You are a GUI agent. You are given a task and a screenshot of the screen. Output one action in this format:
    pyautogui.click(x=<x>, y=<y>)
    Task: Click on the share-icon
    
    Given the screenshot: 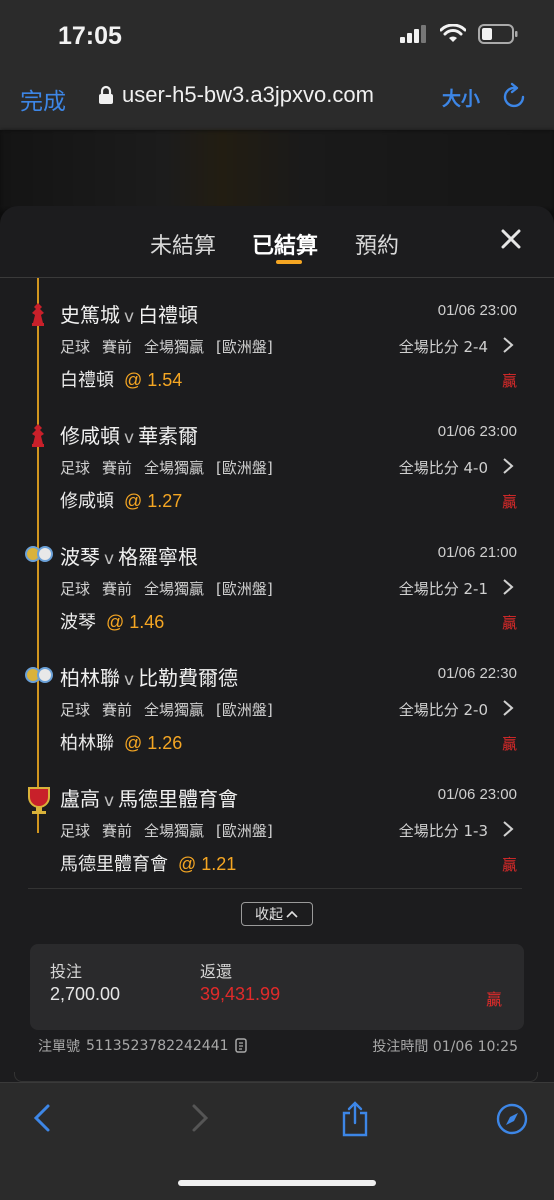 What is the action you would take?
    pyautogui.click(x=355, y=1119)
    